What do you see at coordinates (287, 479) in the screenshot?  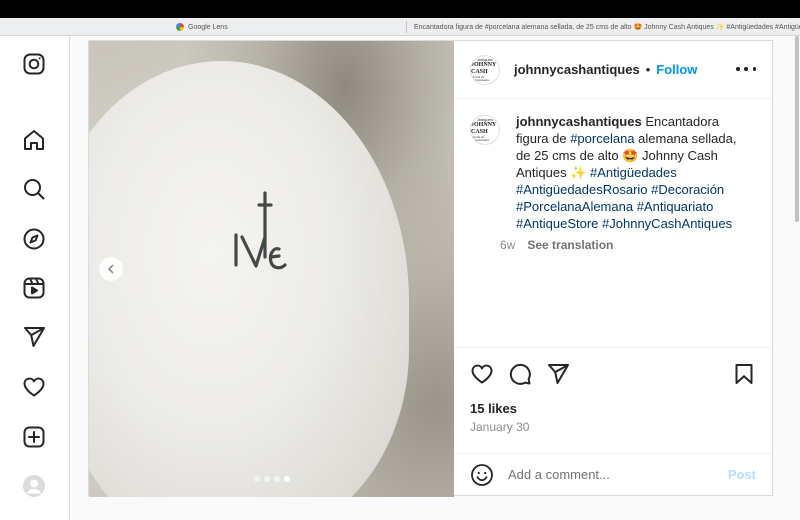 I see `carousel-dot-active` at bounding box center [287, 479].